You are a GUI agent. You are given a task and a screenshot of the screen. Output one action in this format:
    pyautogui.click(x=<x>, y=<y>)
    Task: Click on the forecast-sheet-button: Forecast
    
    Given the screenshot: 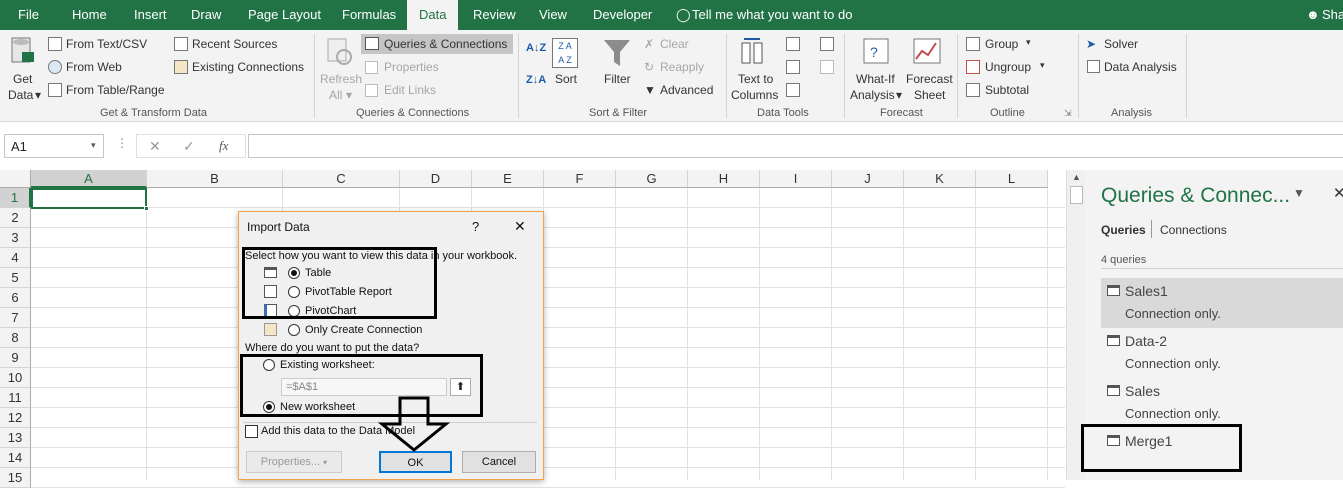 What is the action you would take?
    pyautogui.click(x=929, y=79)
    